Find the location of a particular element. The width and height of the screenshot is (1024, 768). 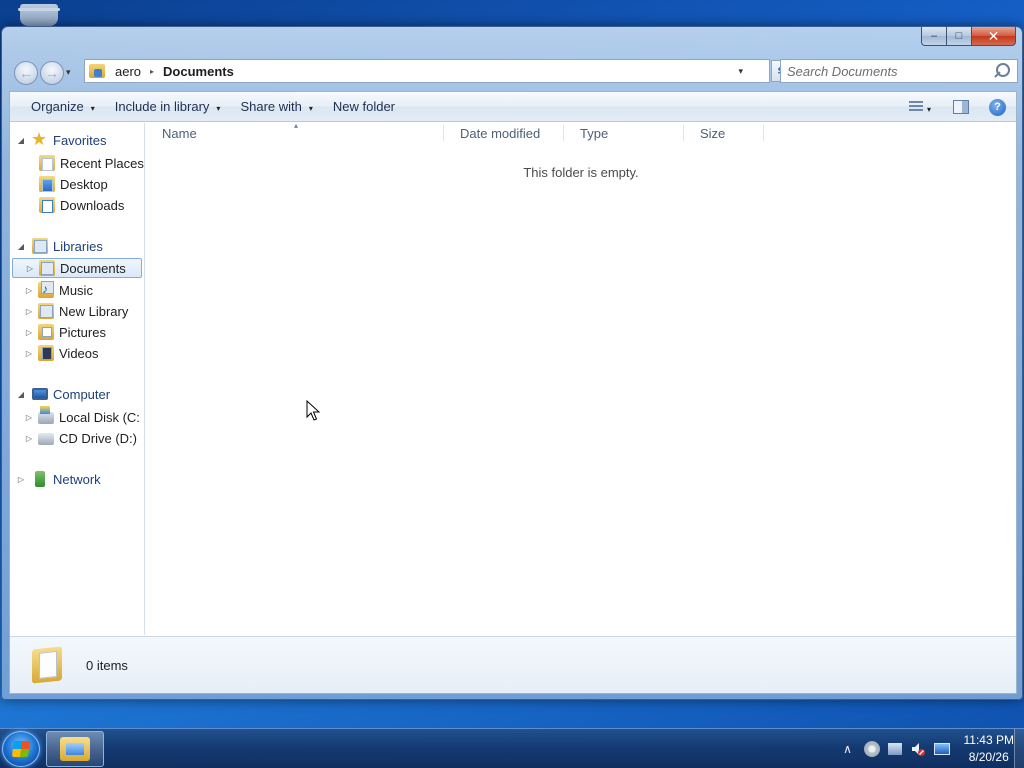

star-icon is located at coordinates (39, 139).